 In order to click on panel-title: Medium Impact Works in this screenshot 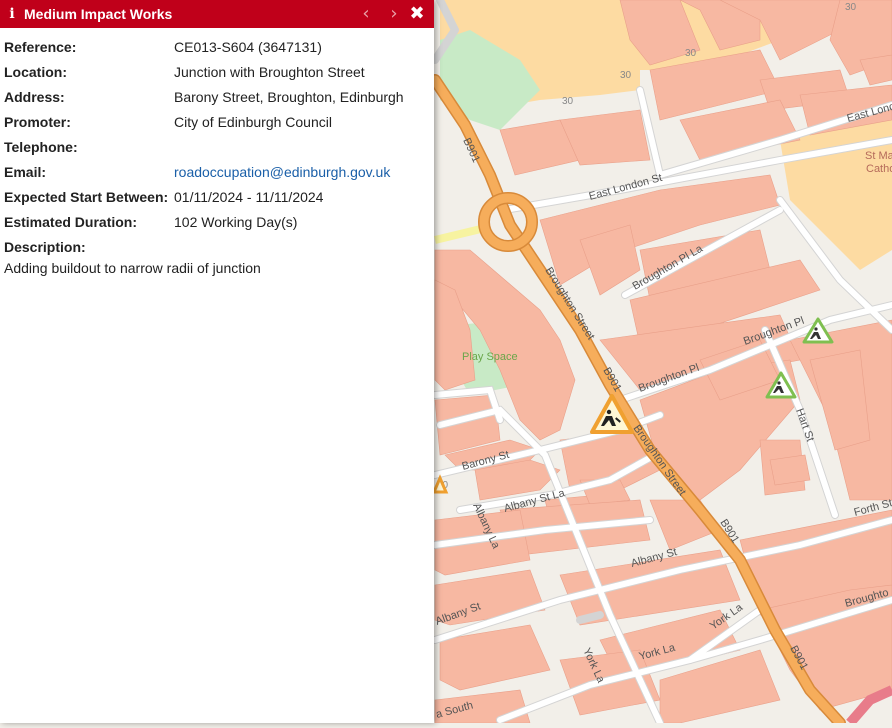, I will do `click(98, 14)`.